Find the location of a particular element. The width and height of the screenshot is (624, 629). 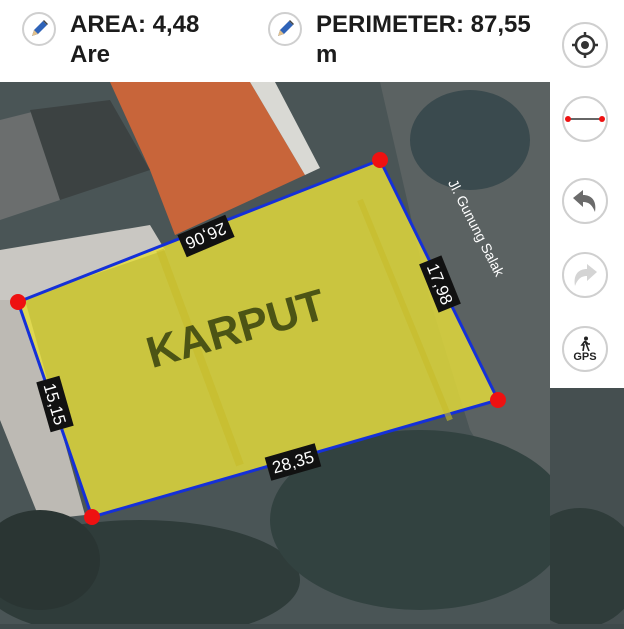

gps-walk-icon is located at coordinates (585, 343).